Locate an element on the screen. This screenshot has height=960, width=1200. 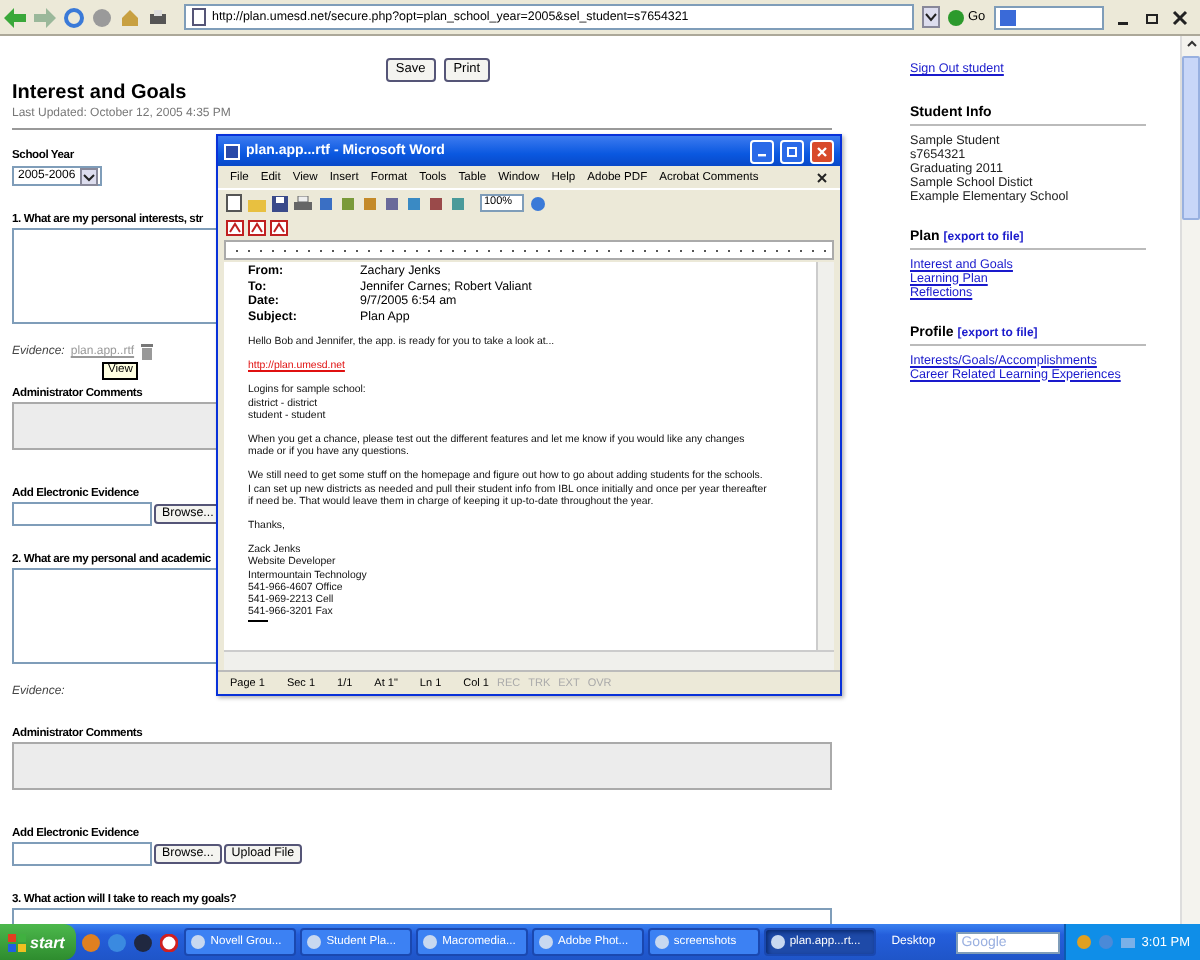
page-scrollbar is located at coordinates (1190, 480).